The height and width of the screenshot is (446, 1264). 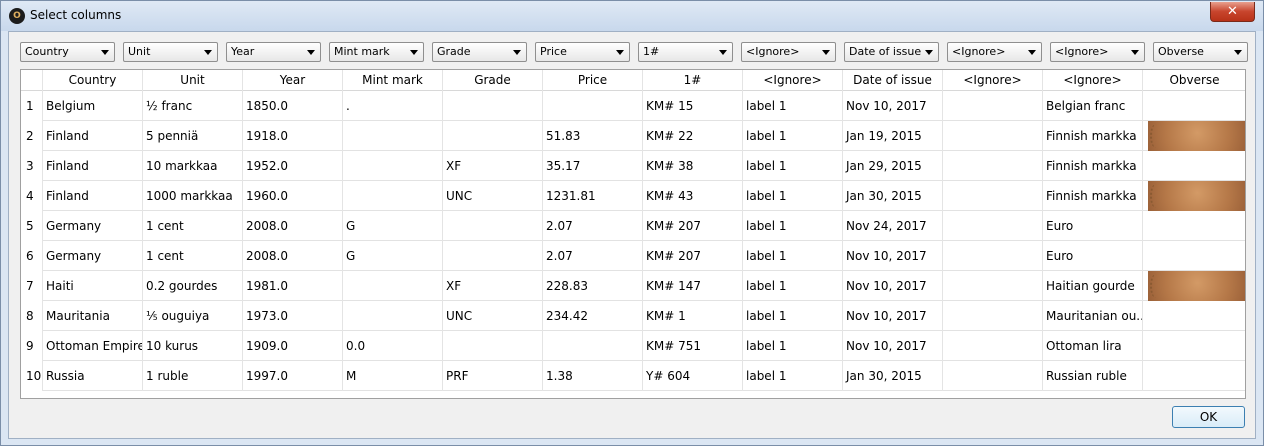 What do you see at coordinates (1093, 286) in the screenshot?
I see `table-cell: Haitian gourde` at bounding box center [1093, 286].